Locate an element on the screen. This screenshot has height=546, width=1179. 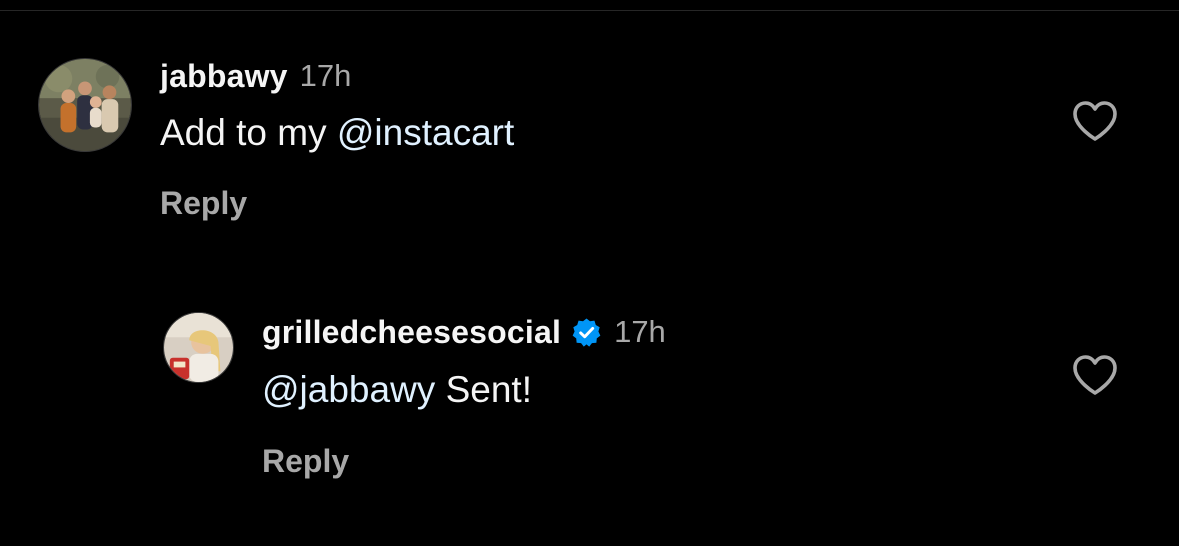
comment-text-after: Sent! is located at coordinates (483, 389).